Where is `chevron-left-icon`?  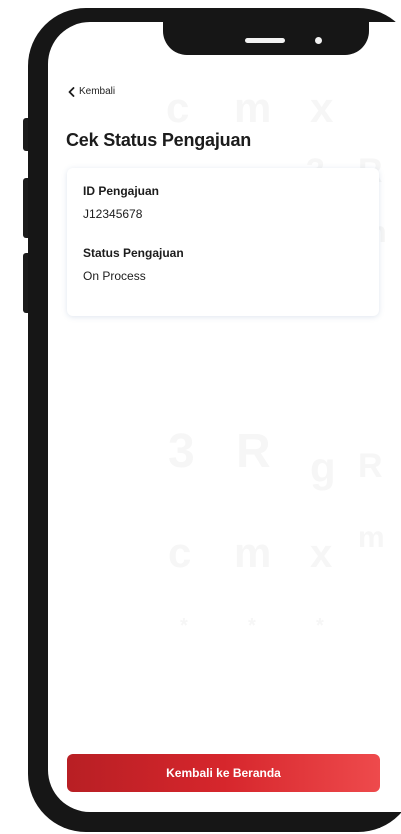 chevron-left-icon is located at coordinates (71, 91).